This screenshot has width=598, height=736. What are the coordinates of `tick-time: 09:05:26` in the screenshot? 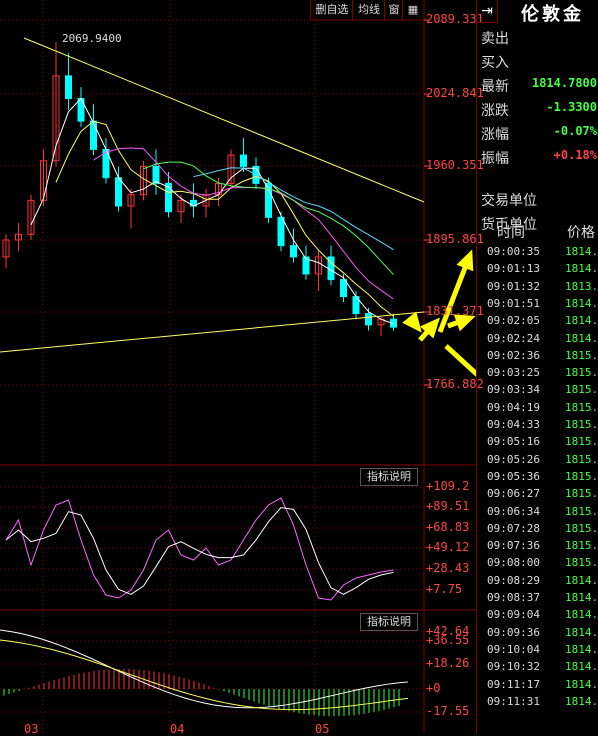 It's located at (513, 459).